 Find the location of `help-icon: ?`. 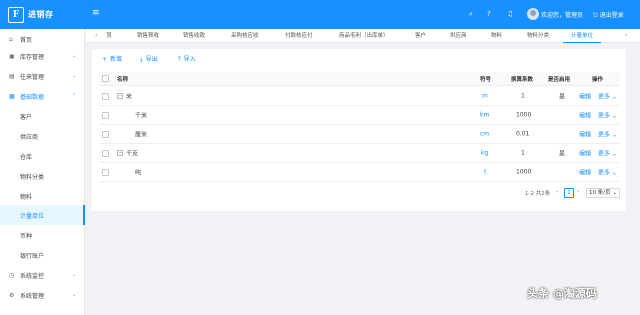

help-icon: ? is located at coordinates (489, 14).